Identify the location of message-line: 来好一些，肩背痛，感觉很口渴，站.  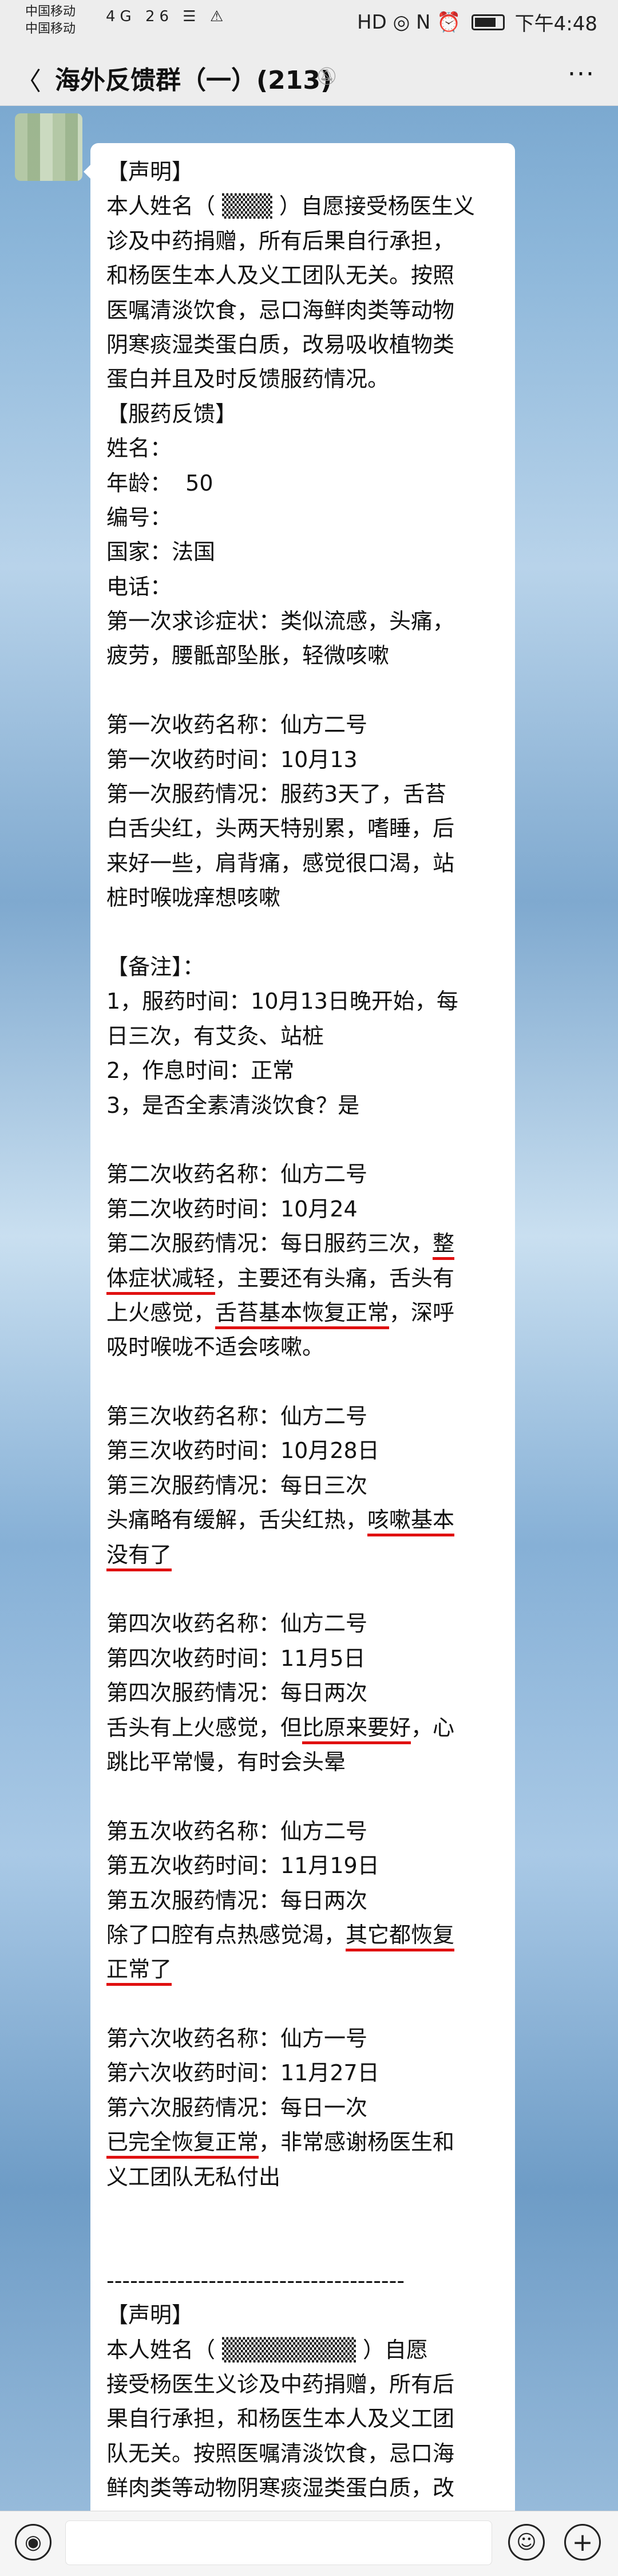
(280, 863).